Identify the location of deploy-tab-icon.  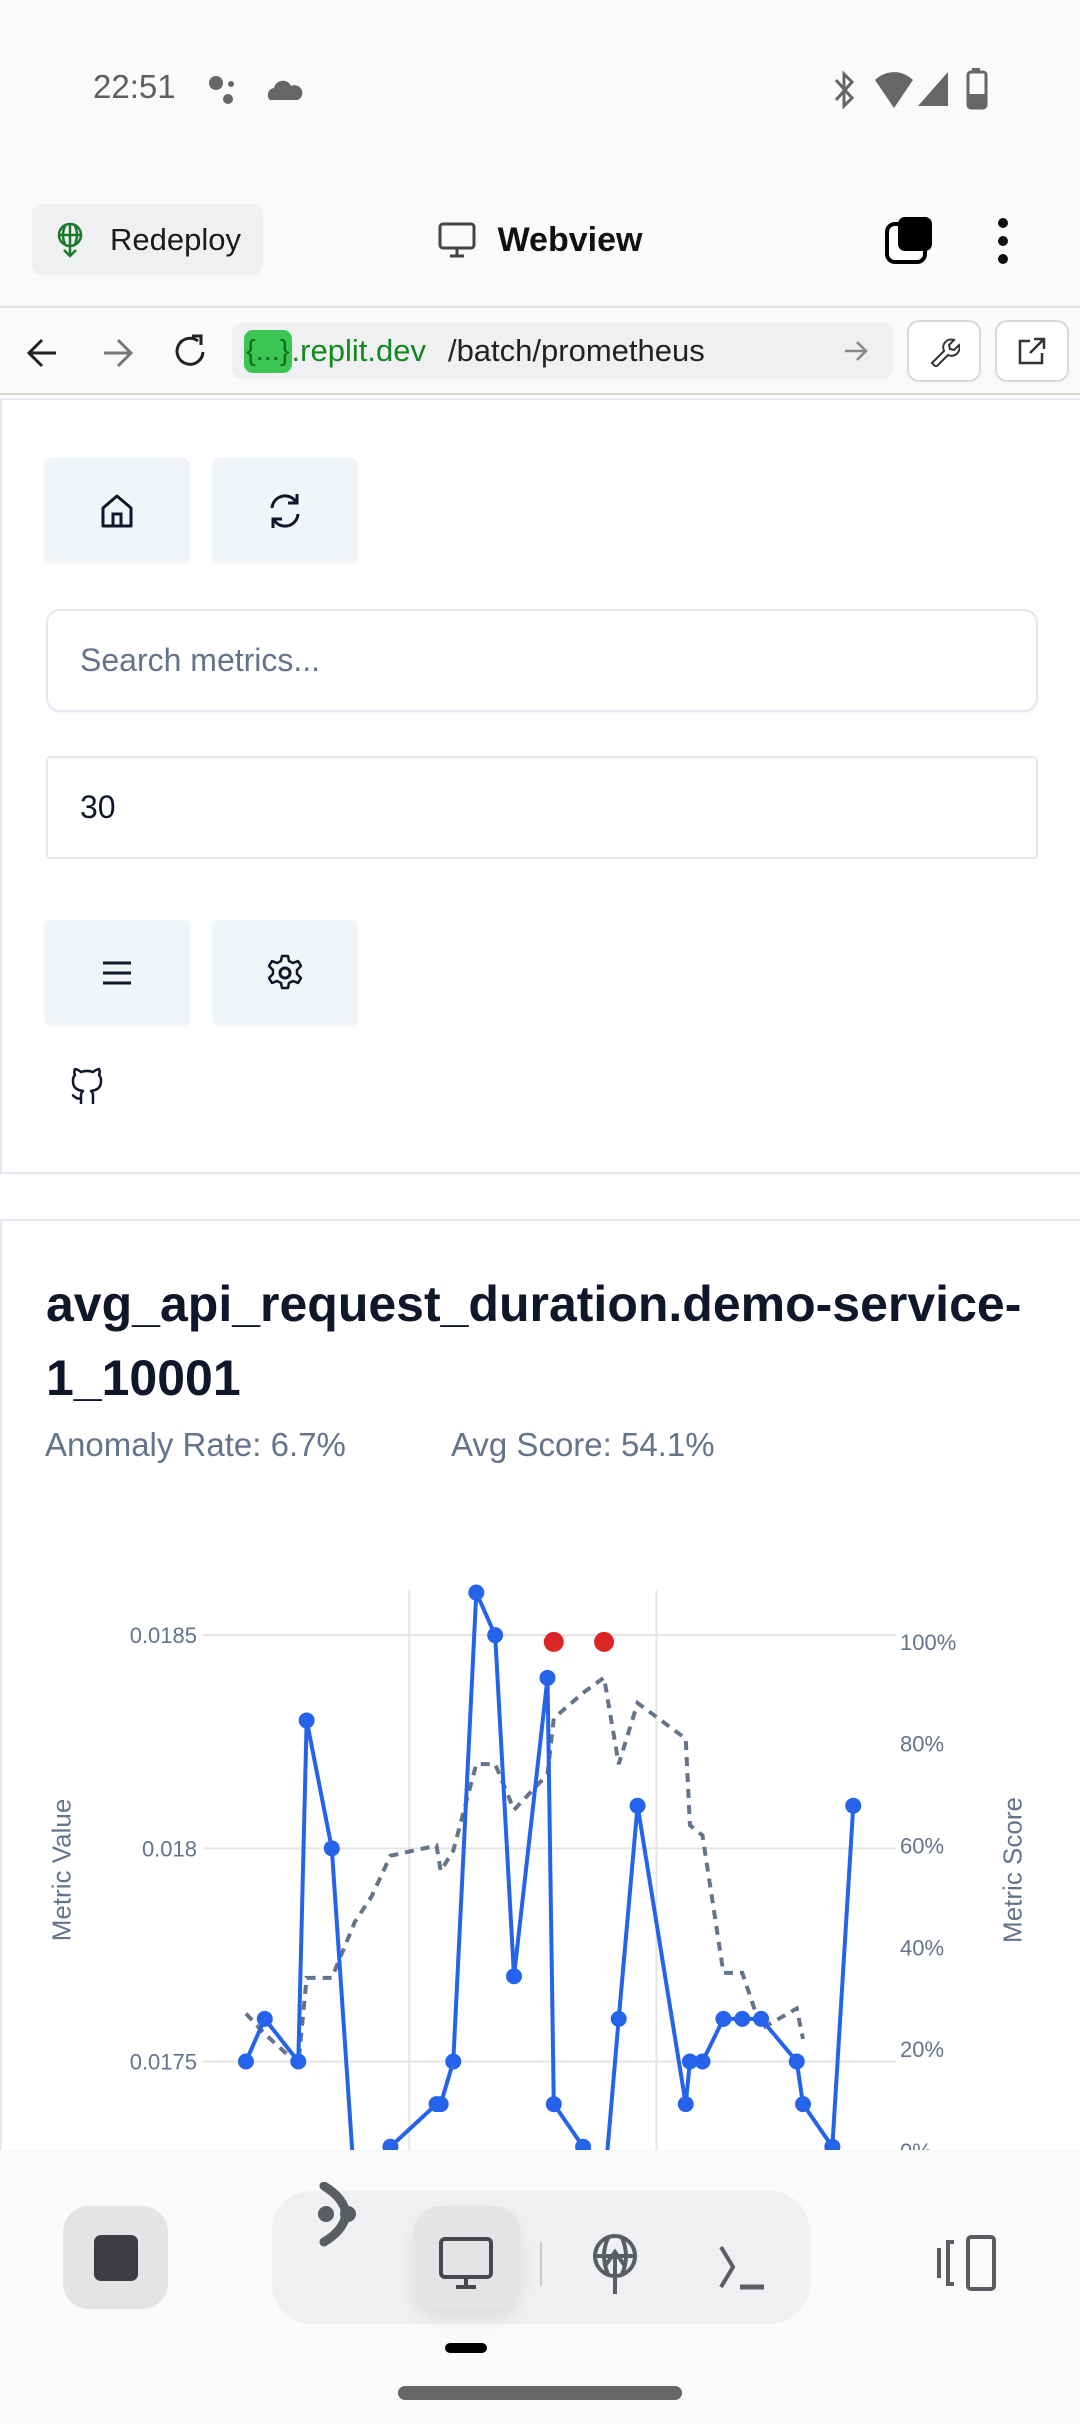
(615, 2264).